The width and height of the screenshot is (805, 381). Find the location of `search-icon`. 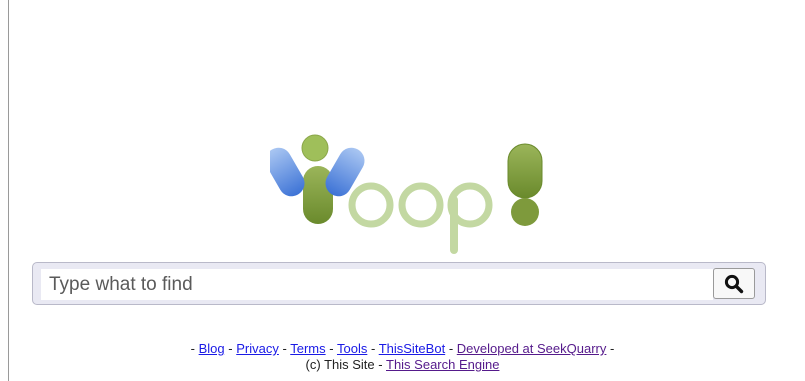

search-icon is located at coordinates (734, 283).